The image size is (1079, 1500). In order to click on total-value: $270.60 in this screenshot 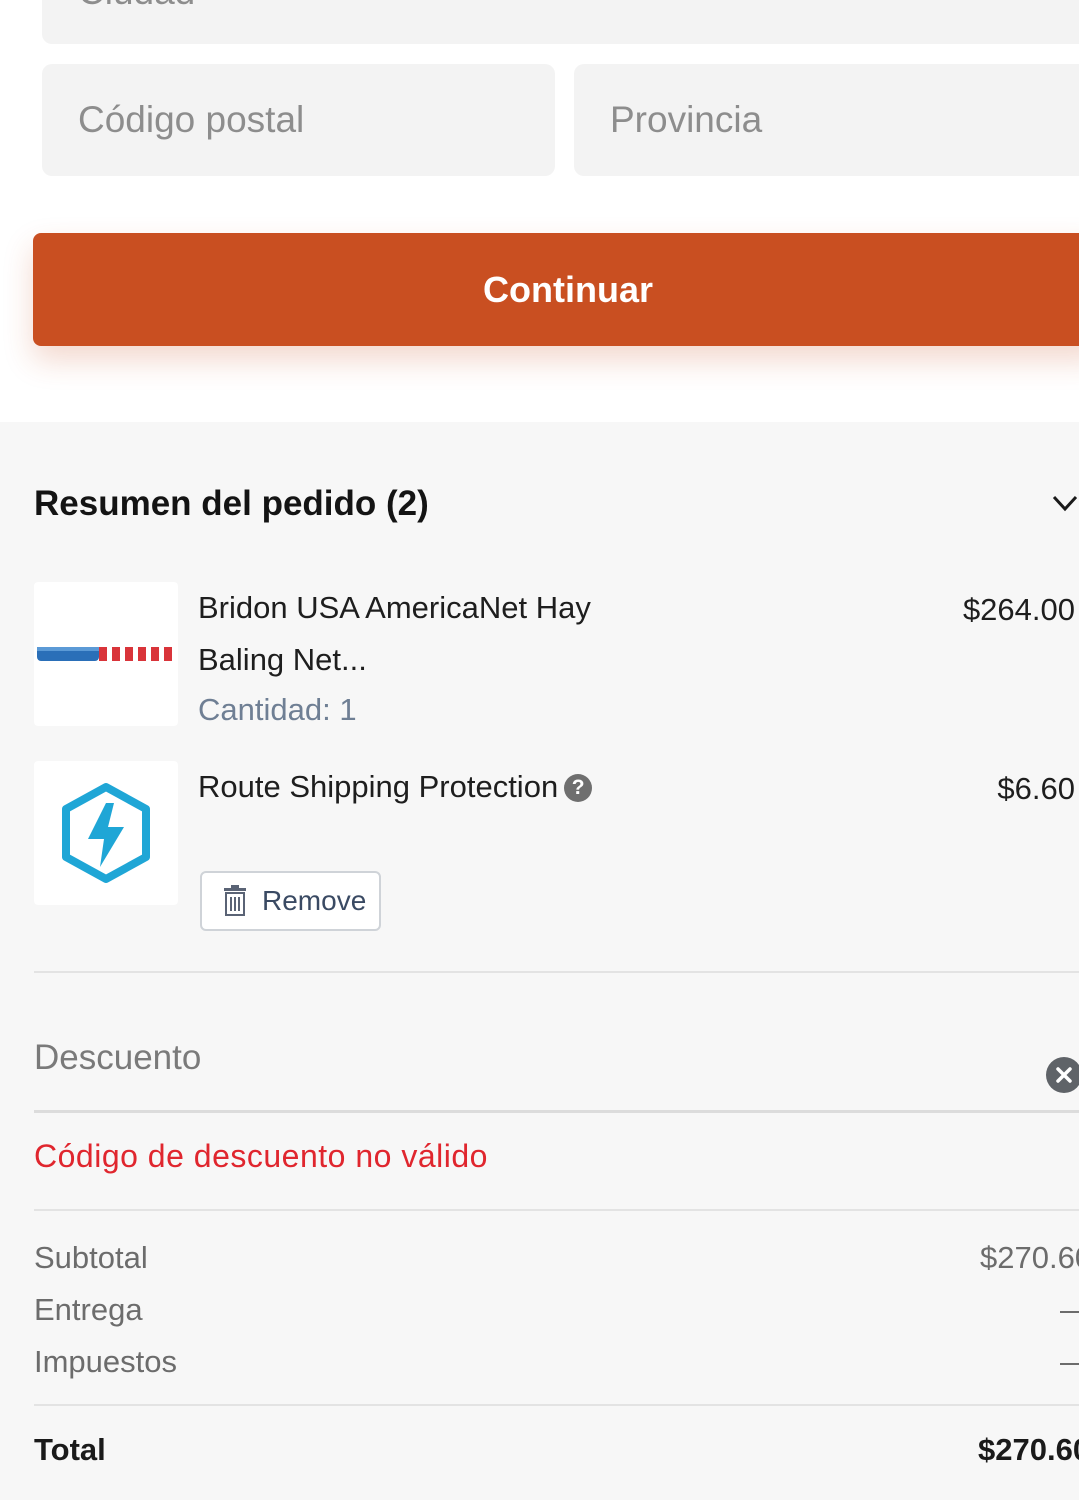, I will do `click(1028, 1449)`.